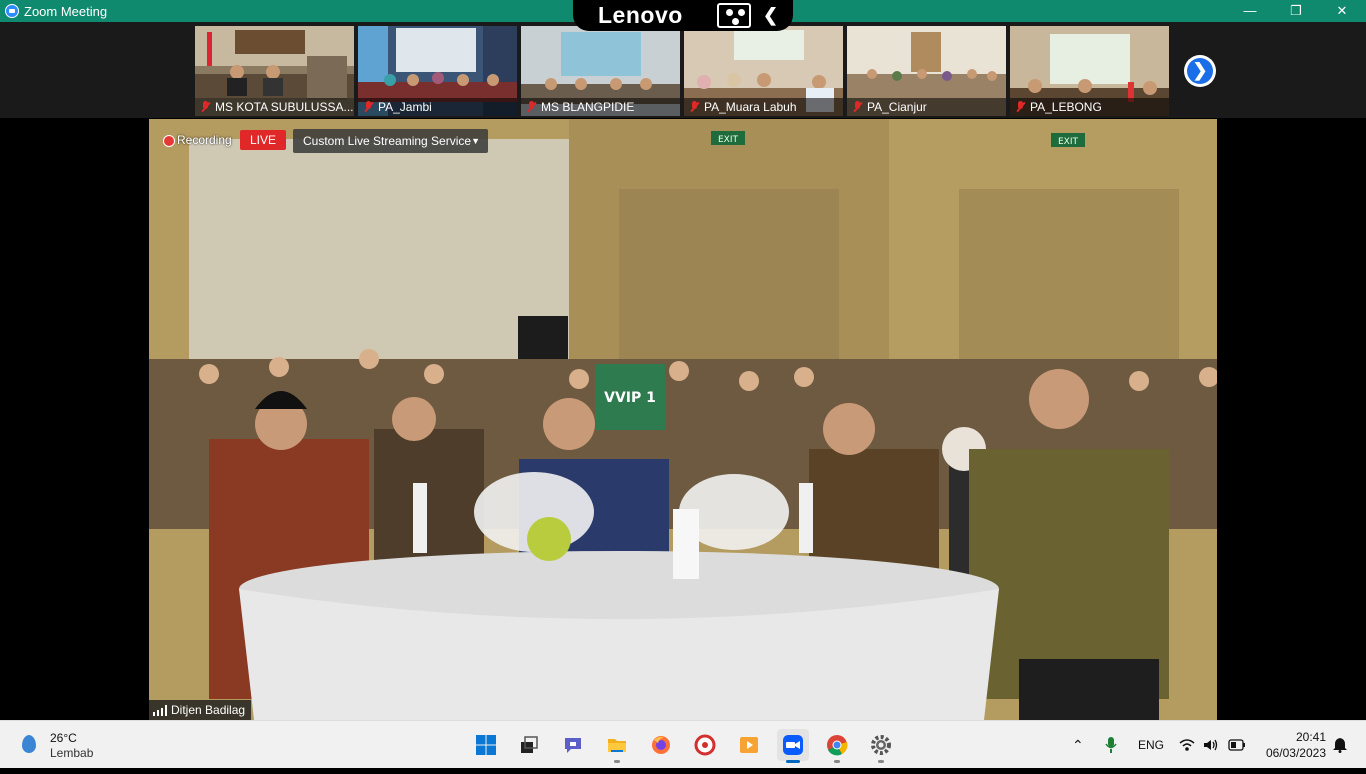 The height and width of the screenshot is (774, 1366). I want to click on maximize-button: ❐, so click(1296, 11).